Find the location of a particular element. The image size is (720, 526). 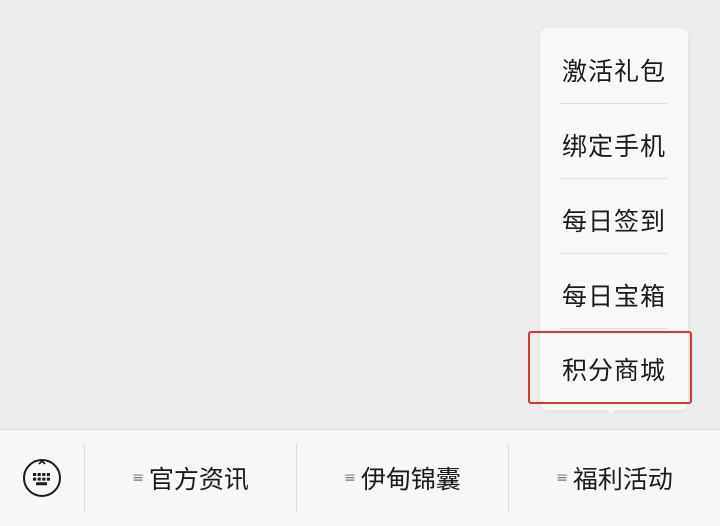

submenu-item-bind-phone: 绑定手机 is located at coordinates (614, 144).